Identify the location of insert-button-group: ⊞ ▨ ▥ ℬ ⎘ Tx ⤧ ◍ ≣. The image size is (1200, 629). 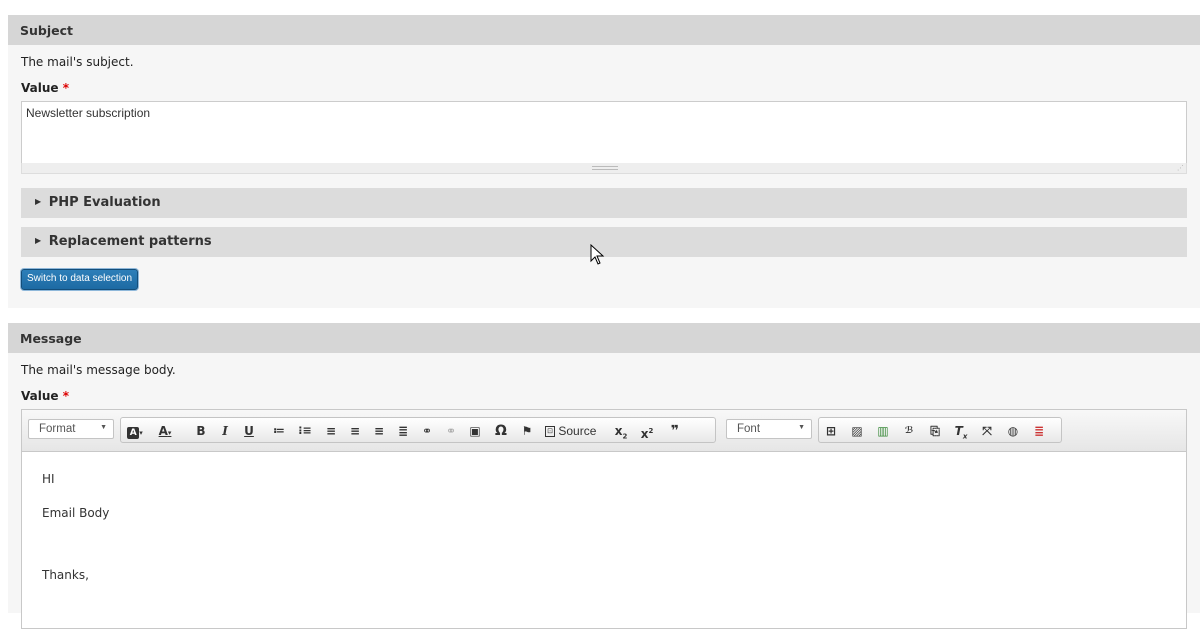
(940, 430).